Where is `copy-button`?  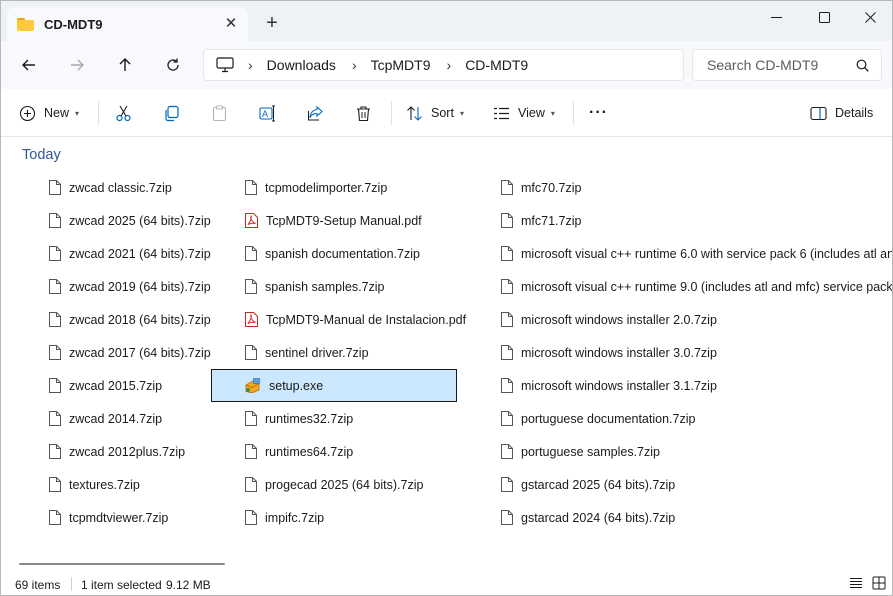 copy-button is located at coordinates (171, 113).